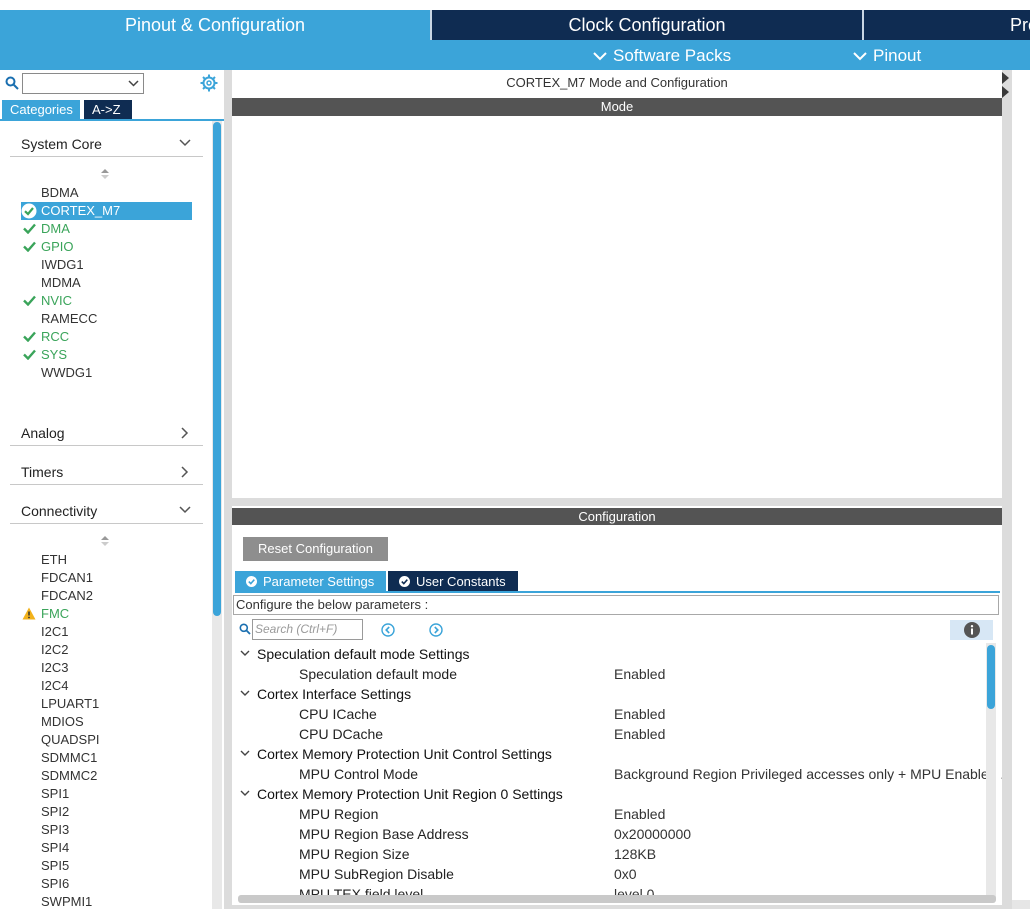 The image size is (1030, 911). Describe the element at coordinates (61, 283) in the screenshot. I see `list-item-mdma: MDMA` at that location.